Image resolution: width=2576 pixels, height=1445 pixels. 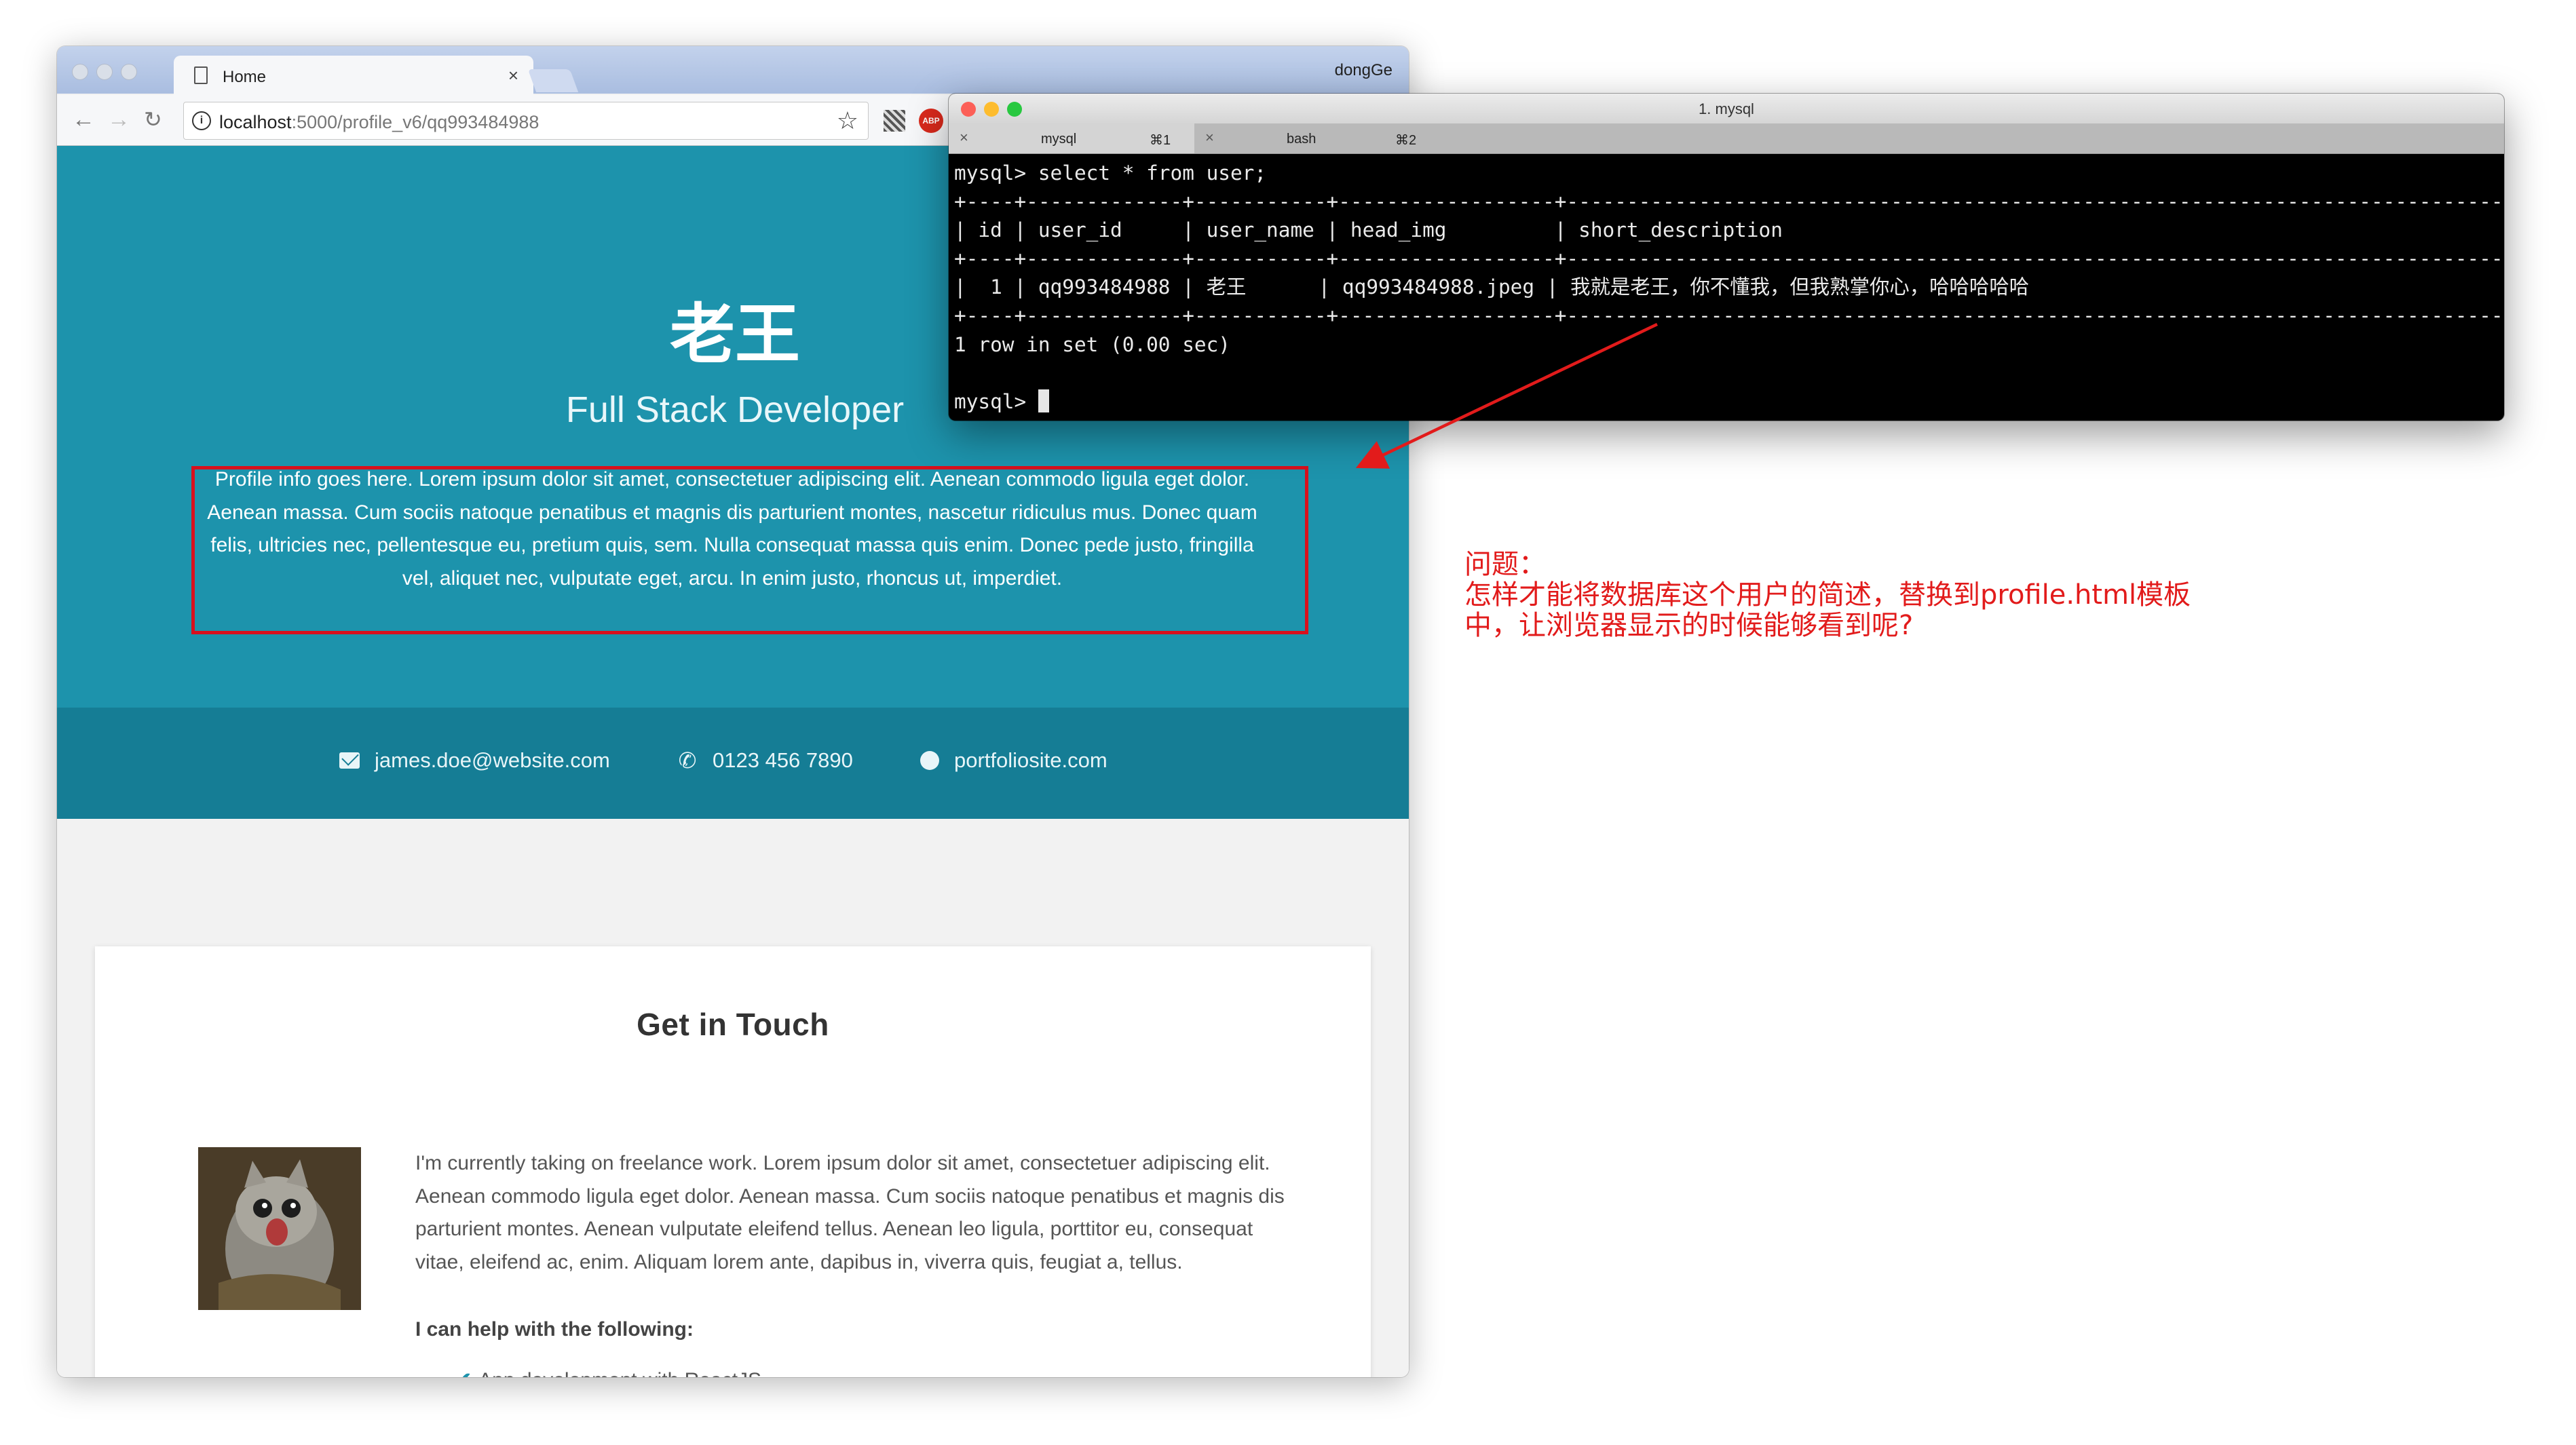 I want to click on terminal-tab-label: bash, so click(x=1302, y=139).